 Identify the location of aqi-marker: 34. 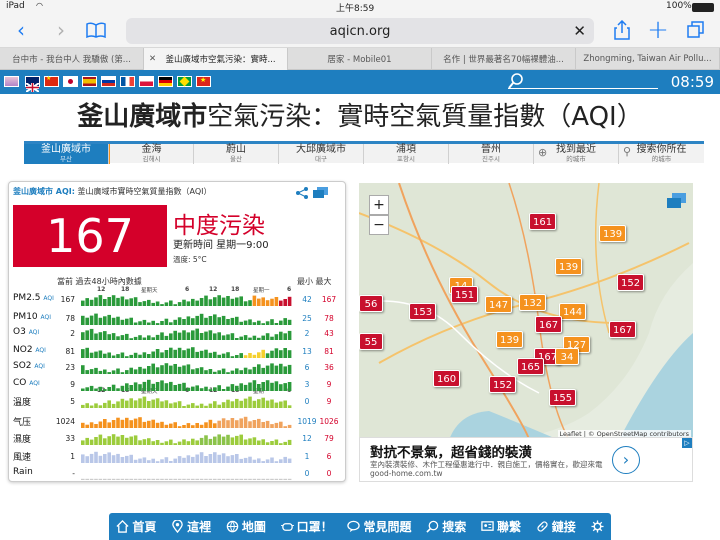
(567, 356).